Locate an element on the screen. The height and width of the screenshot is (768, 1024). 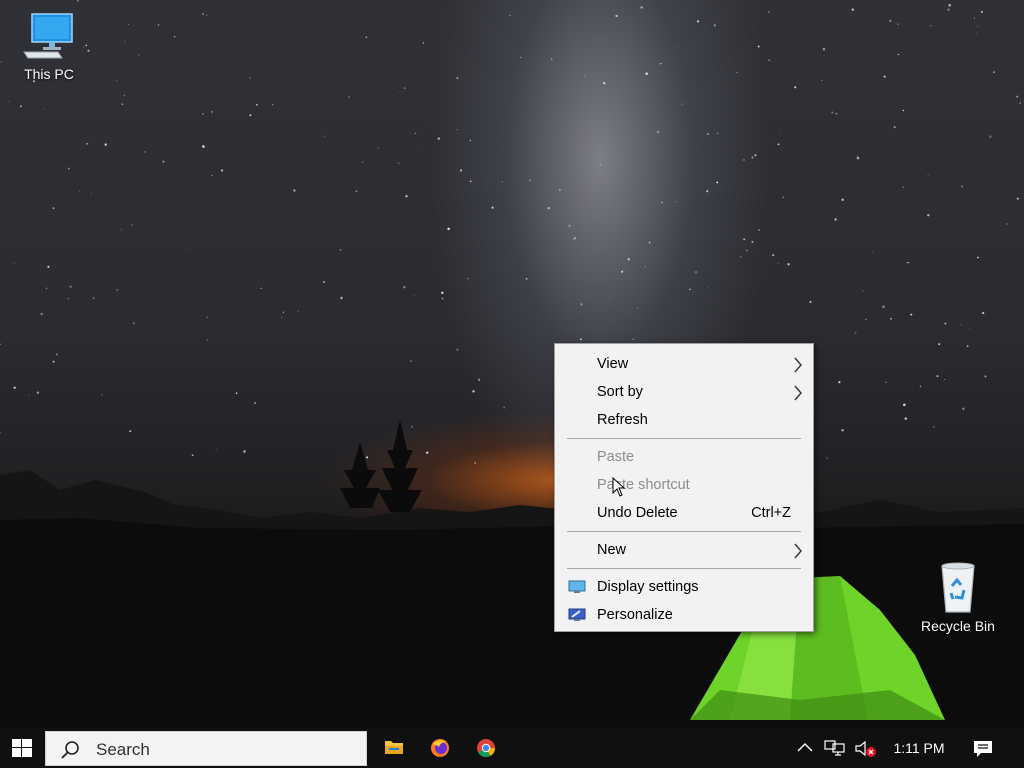
taskbar-firefox is located at coordinates (440, 748).